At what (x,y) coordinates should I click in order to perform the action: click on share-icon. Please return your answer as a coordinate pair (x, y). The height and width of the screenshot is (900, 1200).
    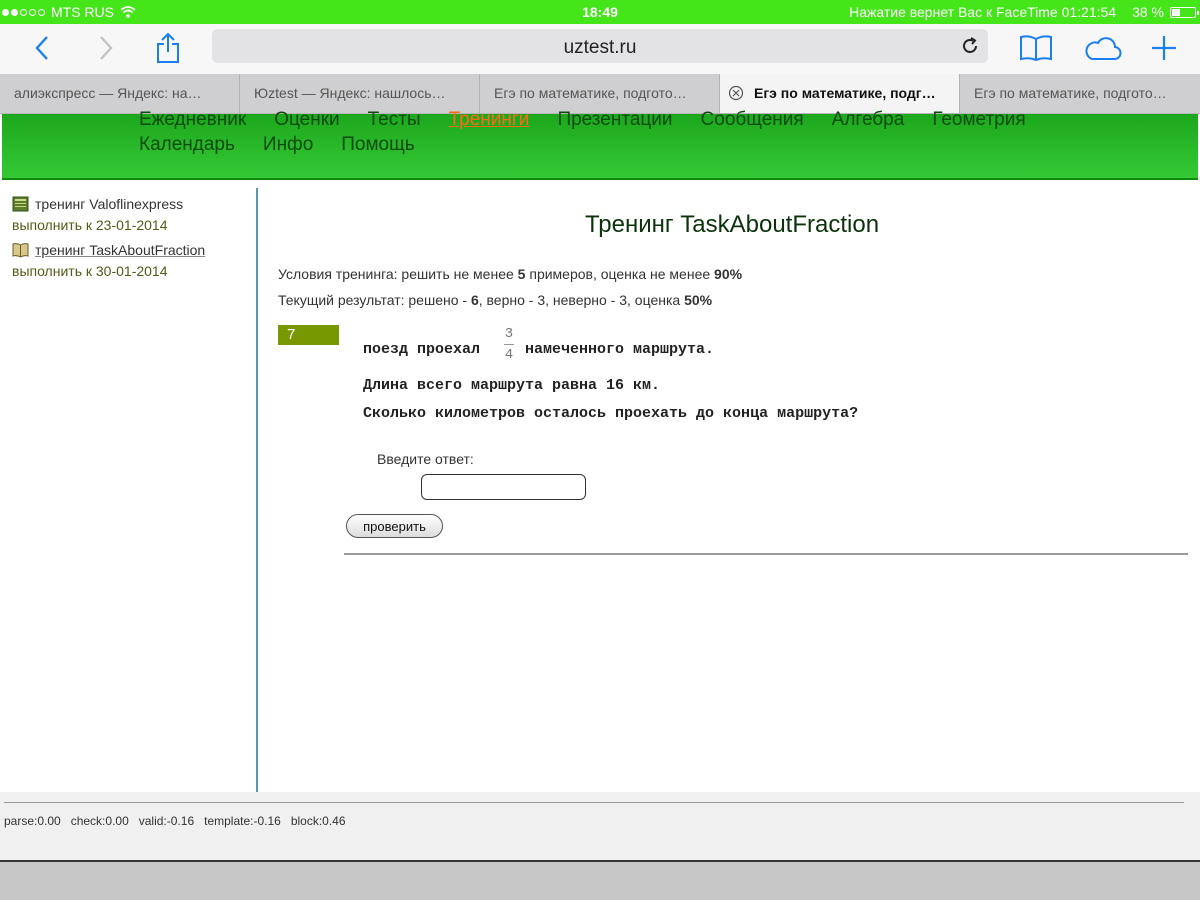
    Looking at the image, I should click on (168, 47).